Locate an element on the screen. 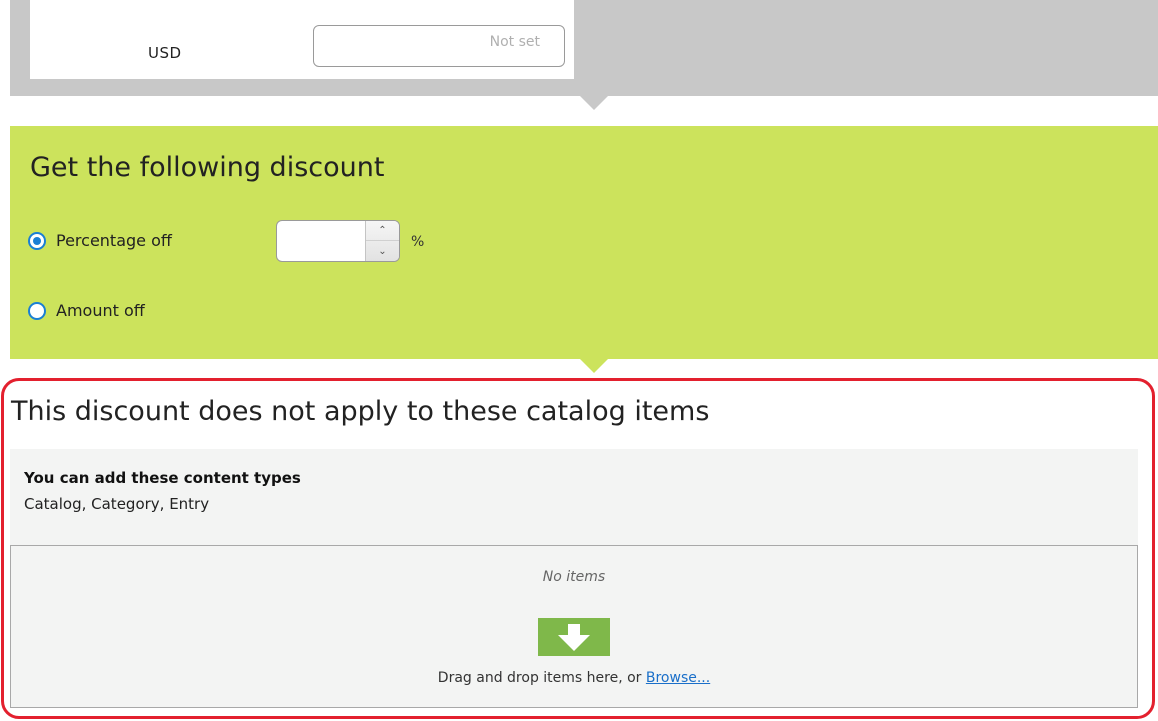  percentage-stepper: ⌃ ⌄ is located at coordinates (338, 241).